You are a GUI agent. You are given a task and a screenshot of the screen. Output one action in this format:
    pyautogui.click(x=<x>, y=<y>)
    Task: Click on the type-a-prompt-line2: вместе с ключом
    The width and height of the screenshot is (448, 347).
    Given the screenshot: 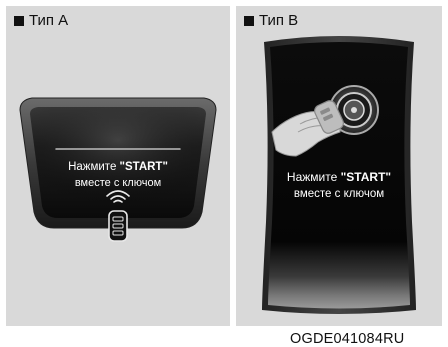 What is the action you would take?
    pyautogui.click(x=118, y=183)
    